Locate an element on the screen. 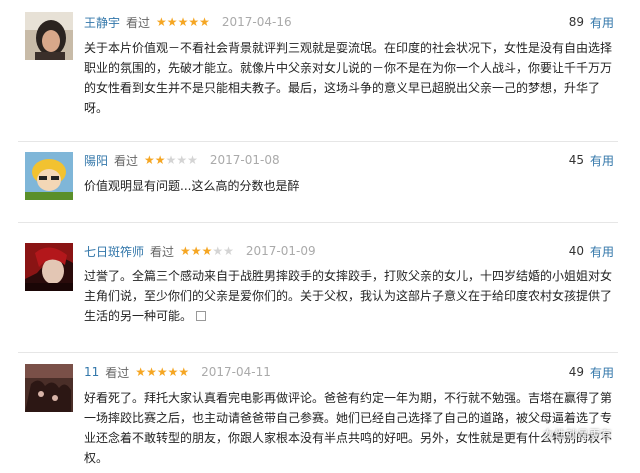  review-date: 2017-01-09 is located at coordinates (280, 251).